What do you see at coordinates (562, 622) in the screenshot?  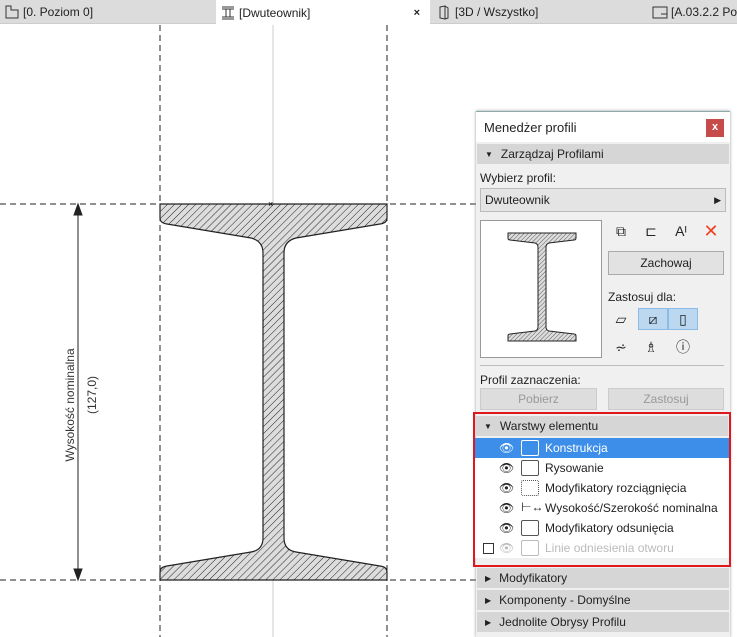 I see `section-label: Jednolite Obrysy Profilu` at bounding box center [562, 622].